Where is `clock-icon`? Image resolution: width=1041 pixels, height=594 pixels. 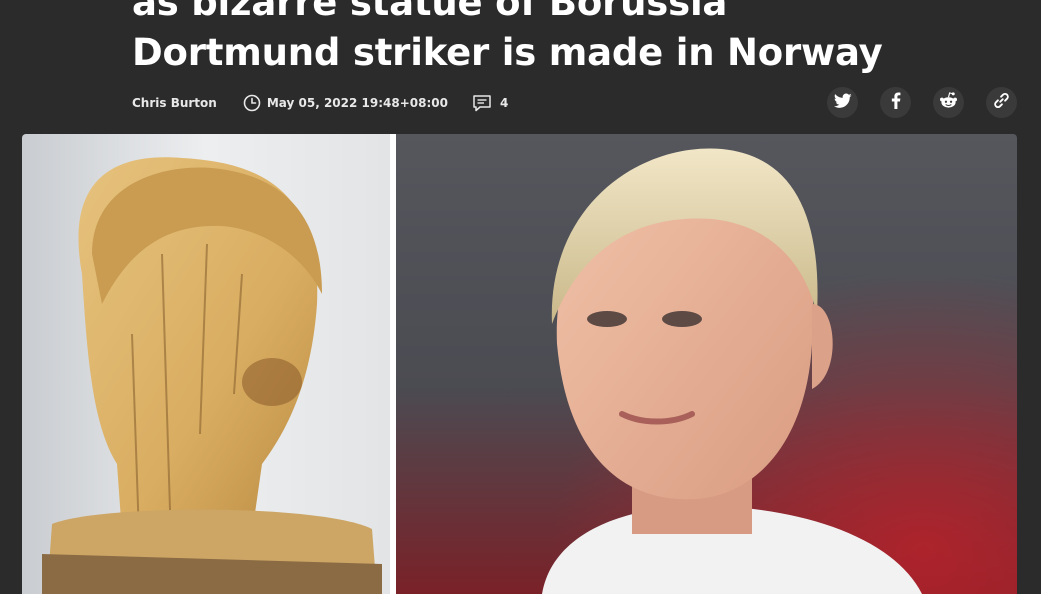
clock-icon is located at coordinates (252, 103).